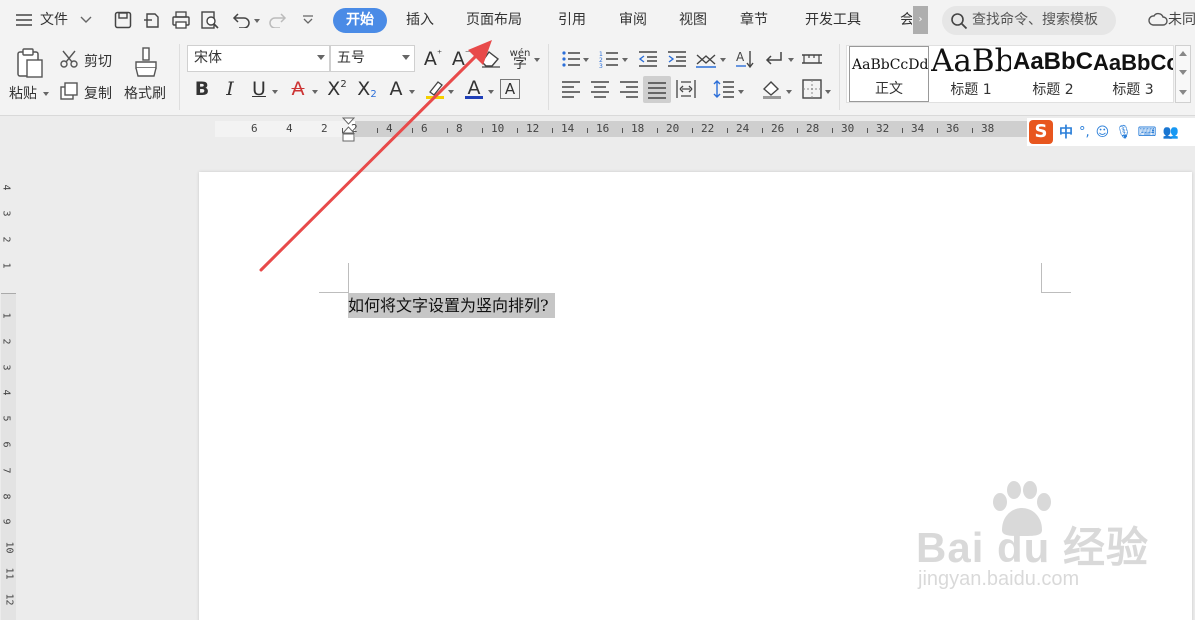 The width and height of the screenshot is (1195, 620). Describe the element at coordinates (833, 20) in the screenshot. I see `tab-developer: 开发工具` at that location.